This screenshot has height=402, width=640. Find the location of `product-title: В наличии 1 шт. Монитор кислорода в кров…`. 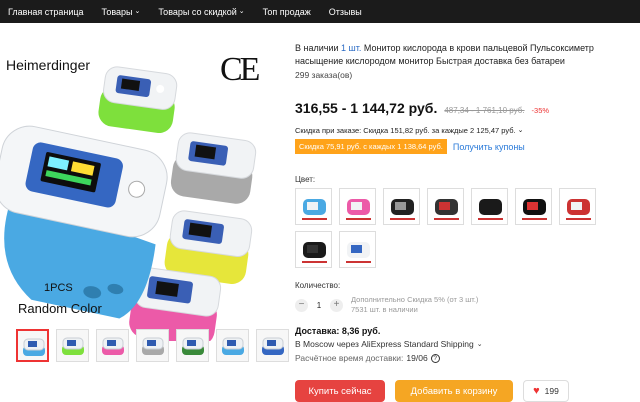

product-title: В наличии 1 шт. Монитор кислорода в кров… is located at coordinates (465, 55).